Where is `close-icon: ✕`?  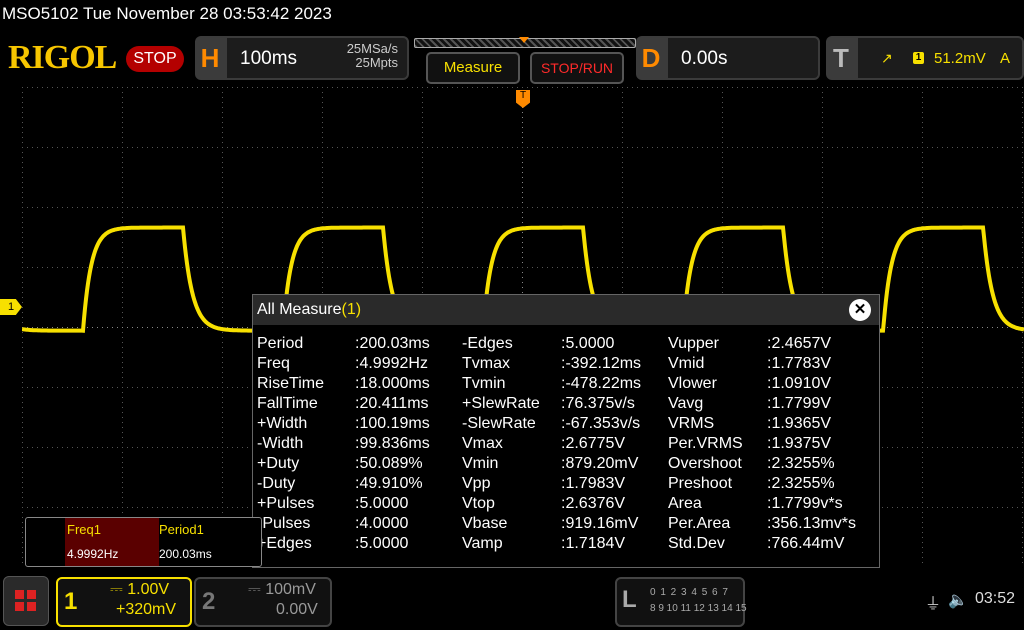 close-icon: ✕ is located at coordinates (860, 310).